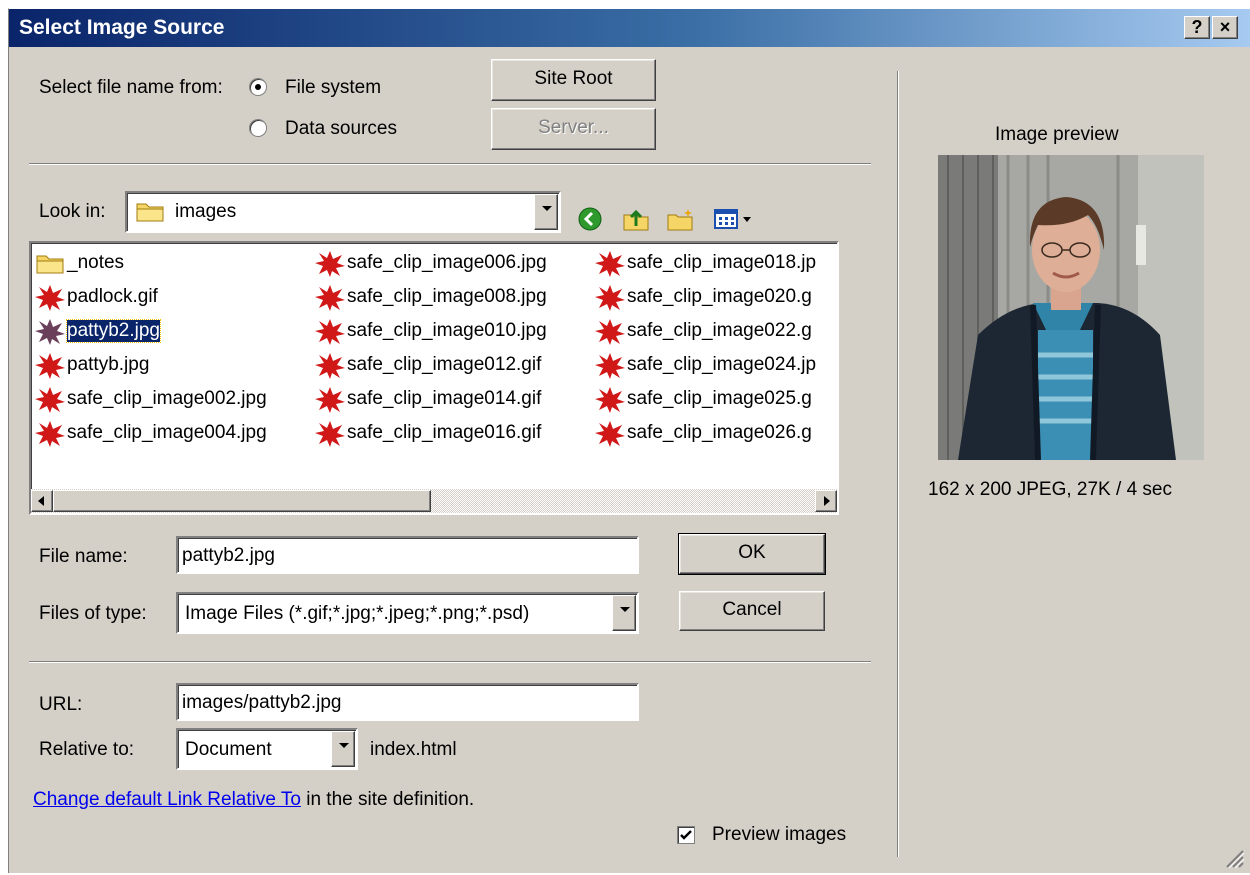 This screenshot has width=1250, height=875. What do you see at coordinates (898, 464) in the screenshot?
I see `vertical-separator` at bounding box center [898, 464].